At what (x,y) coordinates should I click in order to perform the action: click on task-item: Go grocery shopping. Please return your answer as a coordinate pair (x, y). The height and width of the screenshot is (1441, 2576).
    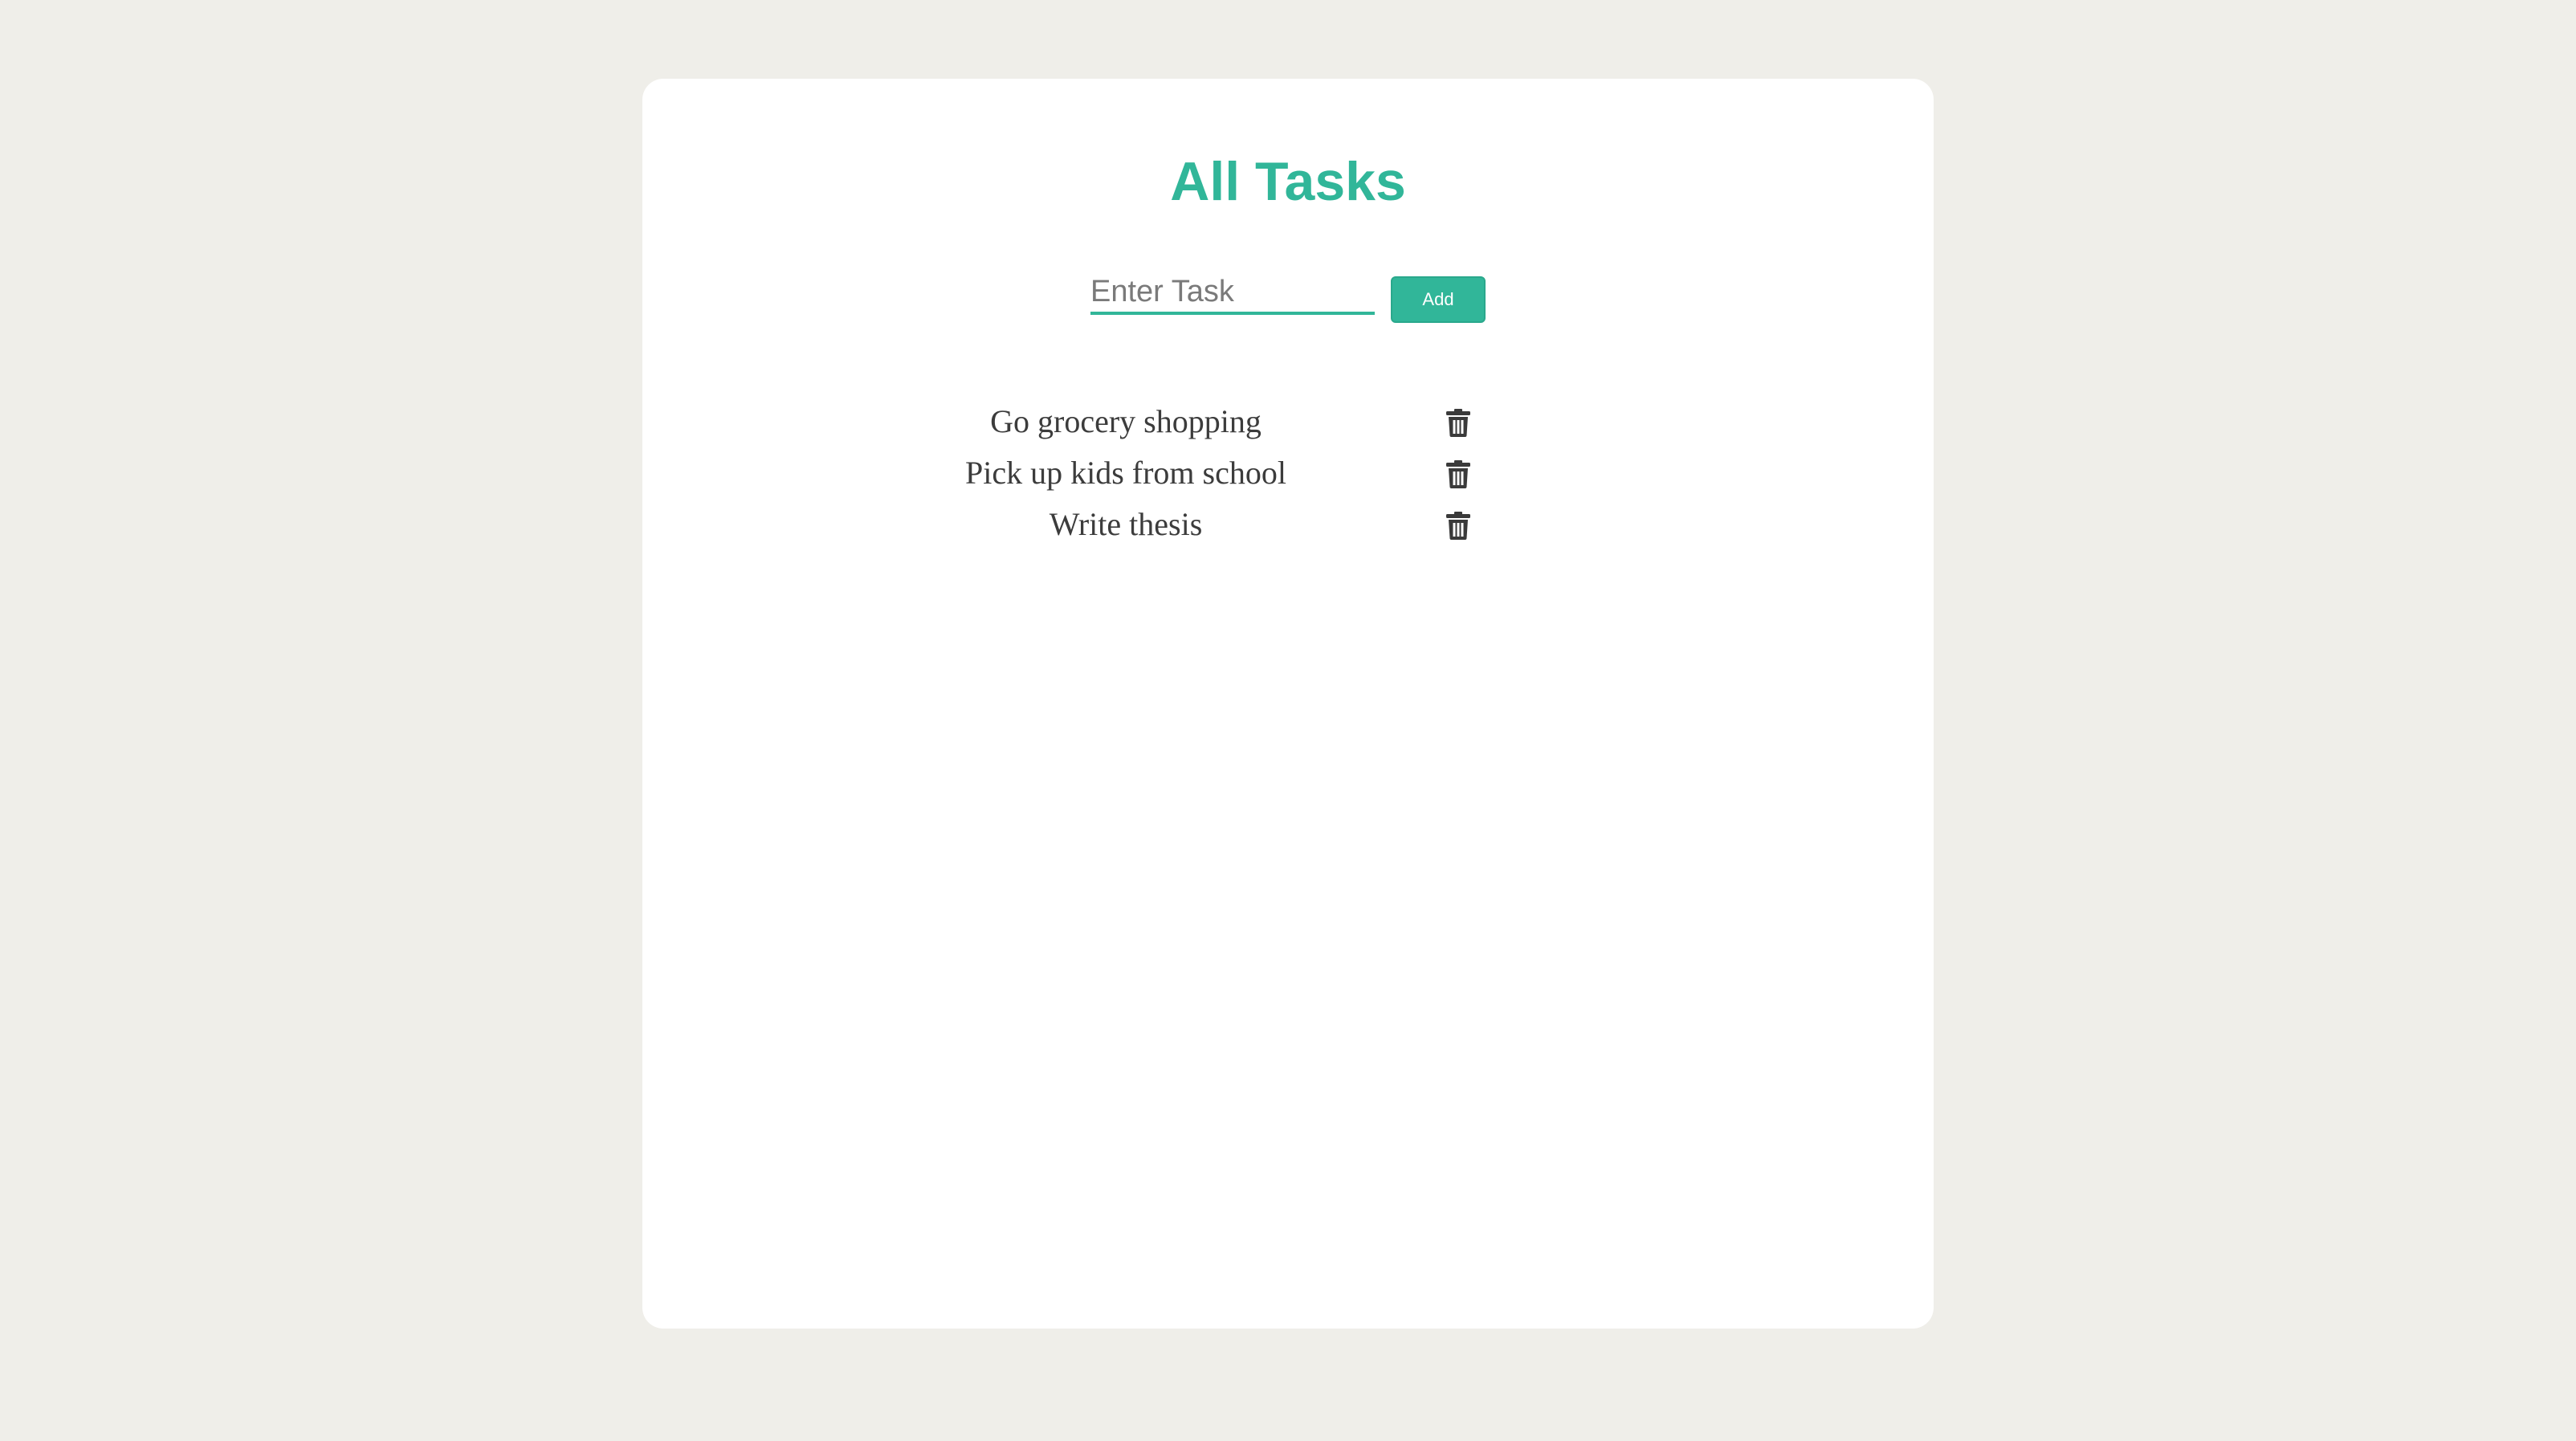
    Looking at the image, I should click on (1229, 422).